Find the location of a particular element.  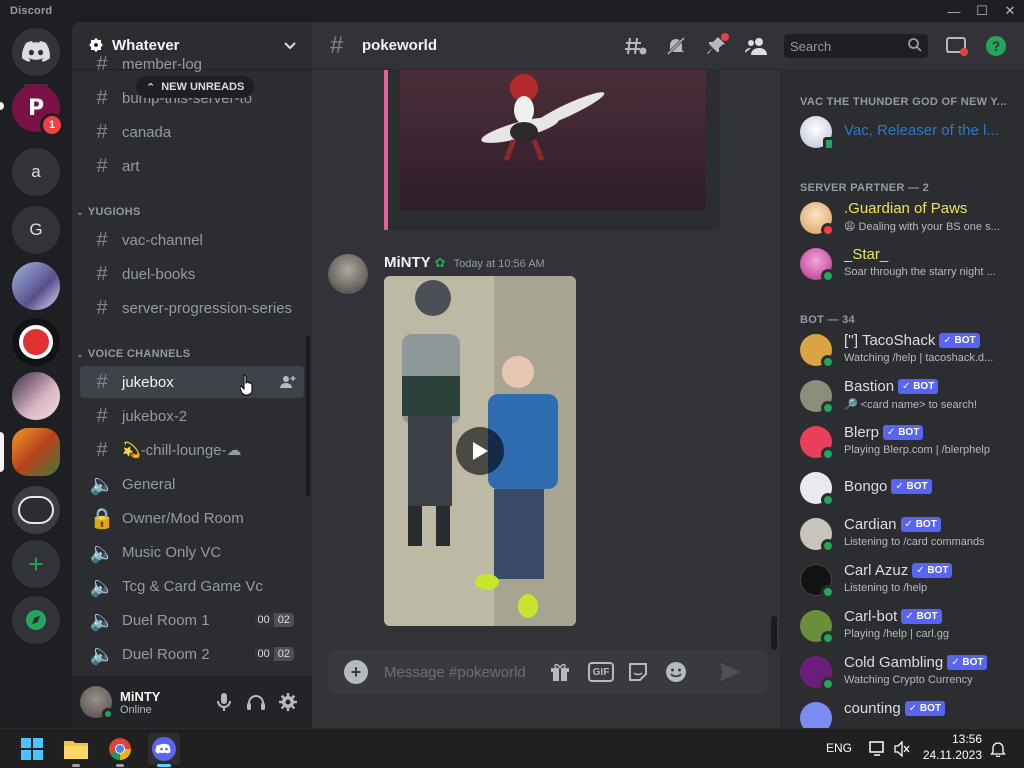

channel-duel-books: # duel-books is located at coordinates (192, 274).